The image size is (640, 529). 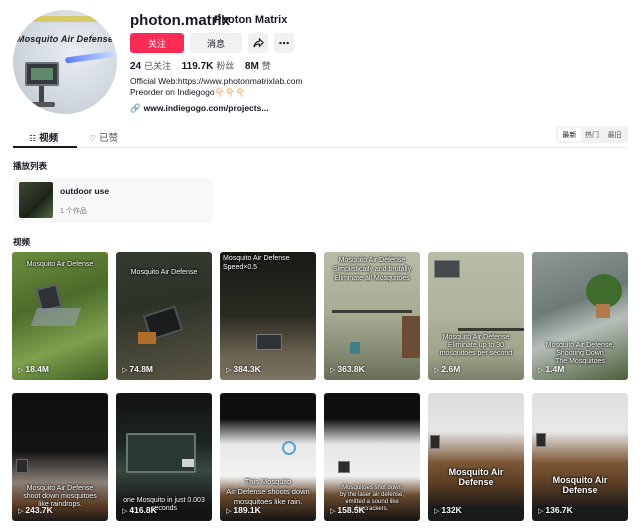 What do you see at coordinates (188, 92) in the screenshot?
I see `bio-line-2: Preorder on Indiegogo👇🏻👇🏻👇🏻` at bounding box center [188, 92].